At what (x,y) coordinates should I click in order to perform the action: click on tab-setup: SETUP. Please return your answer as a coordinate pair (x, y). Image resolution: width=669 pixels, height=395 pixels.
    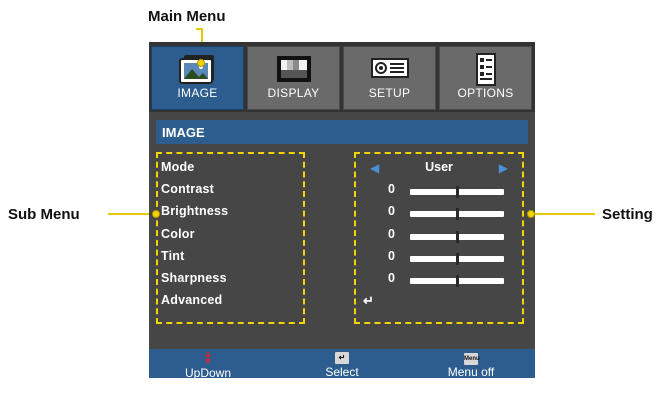
    Looking at the image, I should click on (389, 78).